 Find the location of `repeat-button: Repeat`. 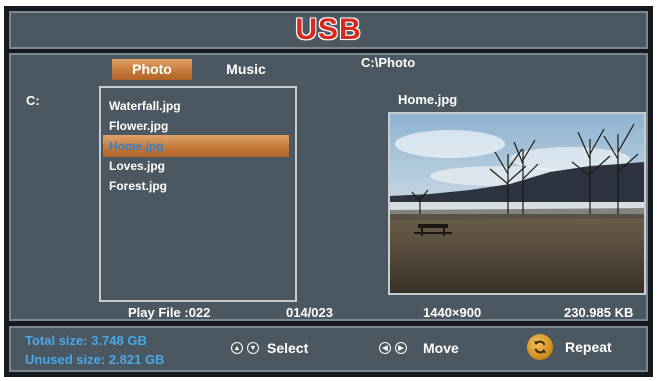

repeat-button: Repeat is located at coordinates (569, 347).